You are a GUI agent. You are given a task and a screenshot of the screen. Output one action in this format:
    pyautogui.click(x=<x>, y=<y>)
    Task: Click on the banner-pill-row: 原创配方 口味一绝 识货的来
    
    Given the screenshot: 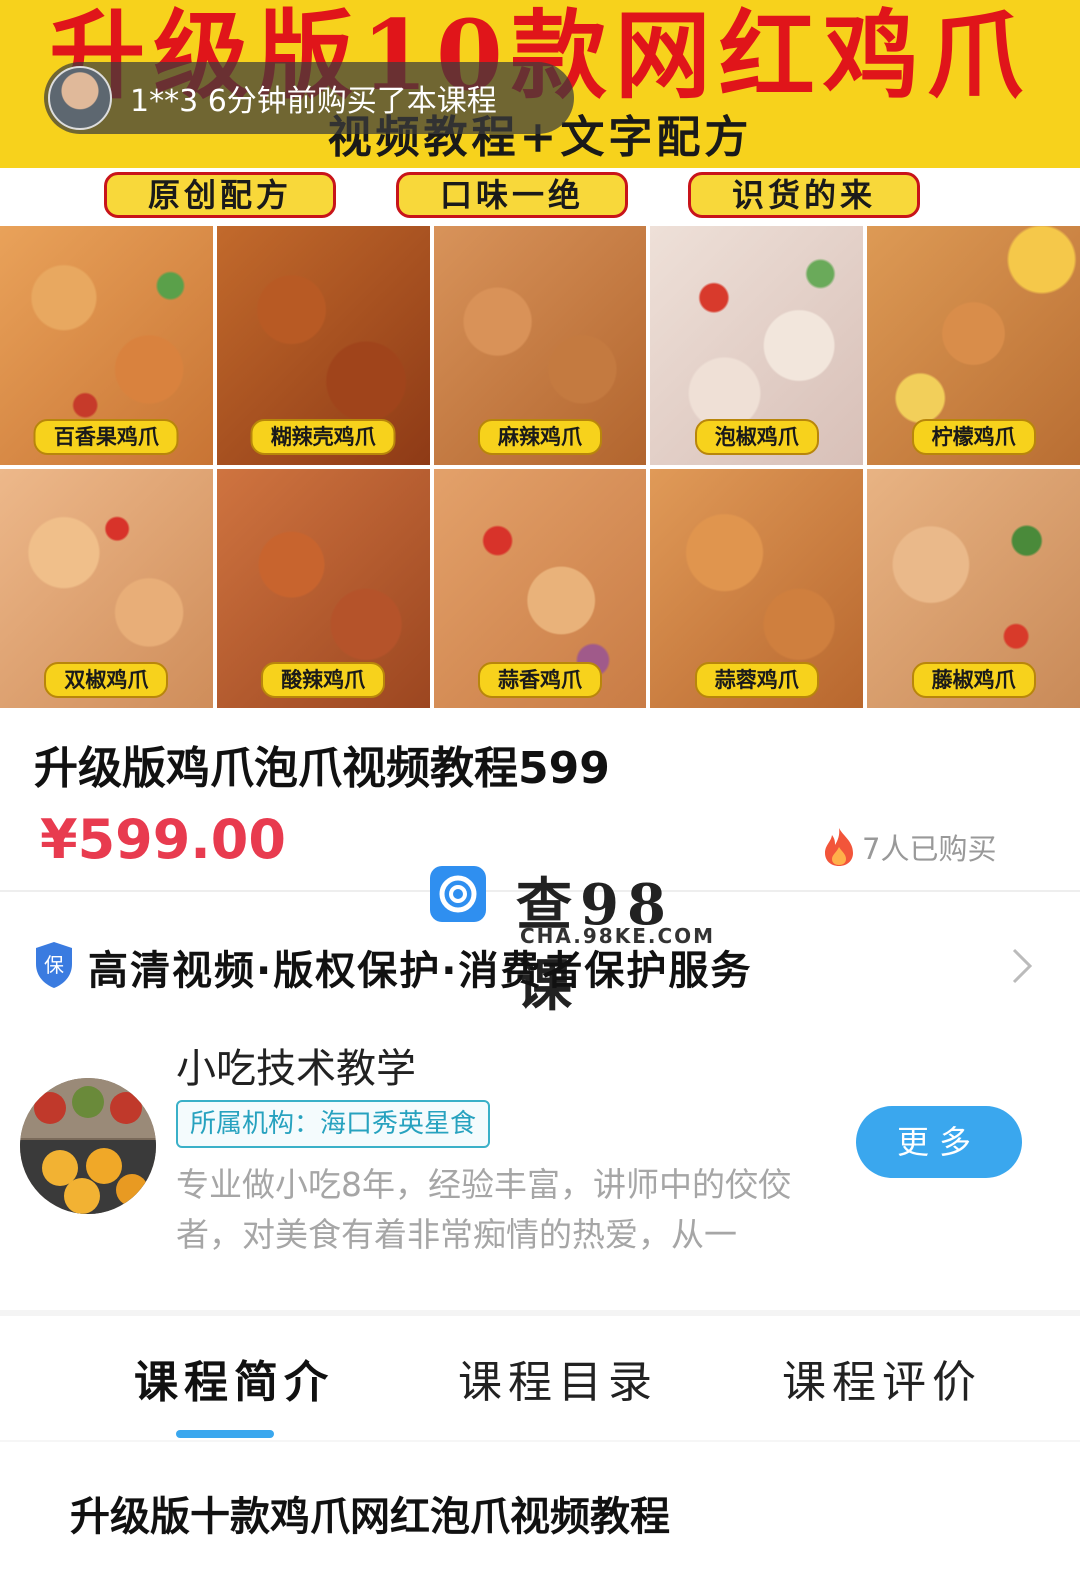 What is the action you would take?
    pyautogui.click(x=540, y=197)
    